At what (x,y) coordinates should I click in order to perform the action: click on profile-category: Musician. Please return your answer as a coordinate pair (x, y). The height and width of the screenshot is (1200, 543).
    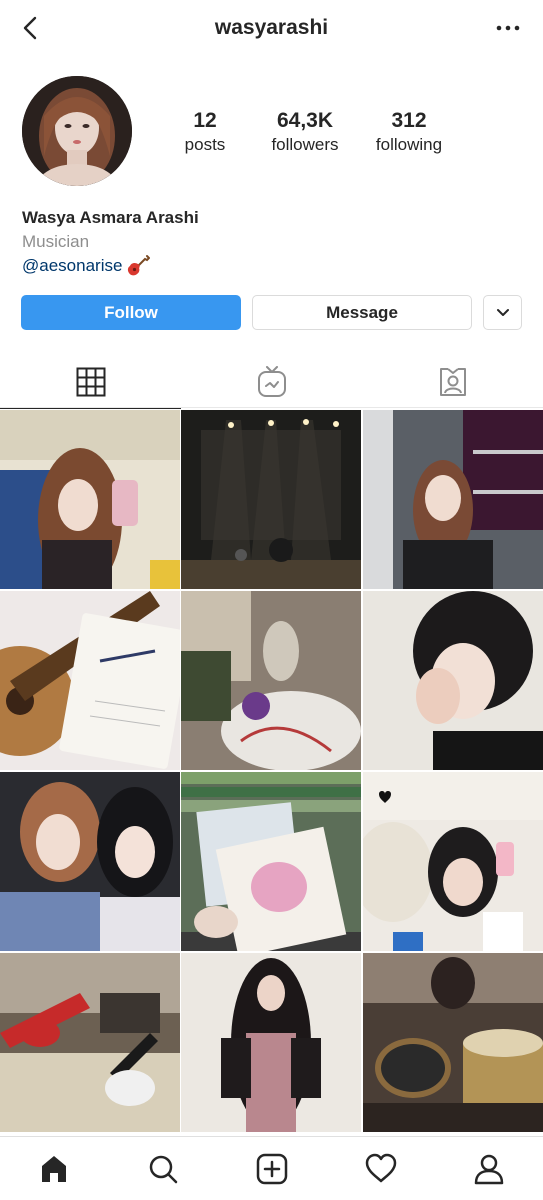
    Looking at the image, I should click on (56, 241).